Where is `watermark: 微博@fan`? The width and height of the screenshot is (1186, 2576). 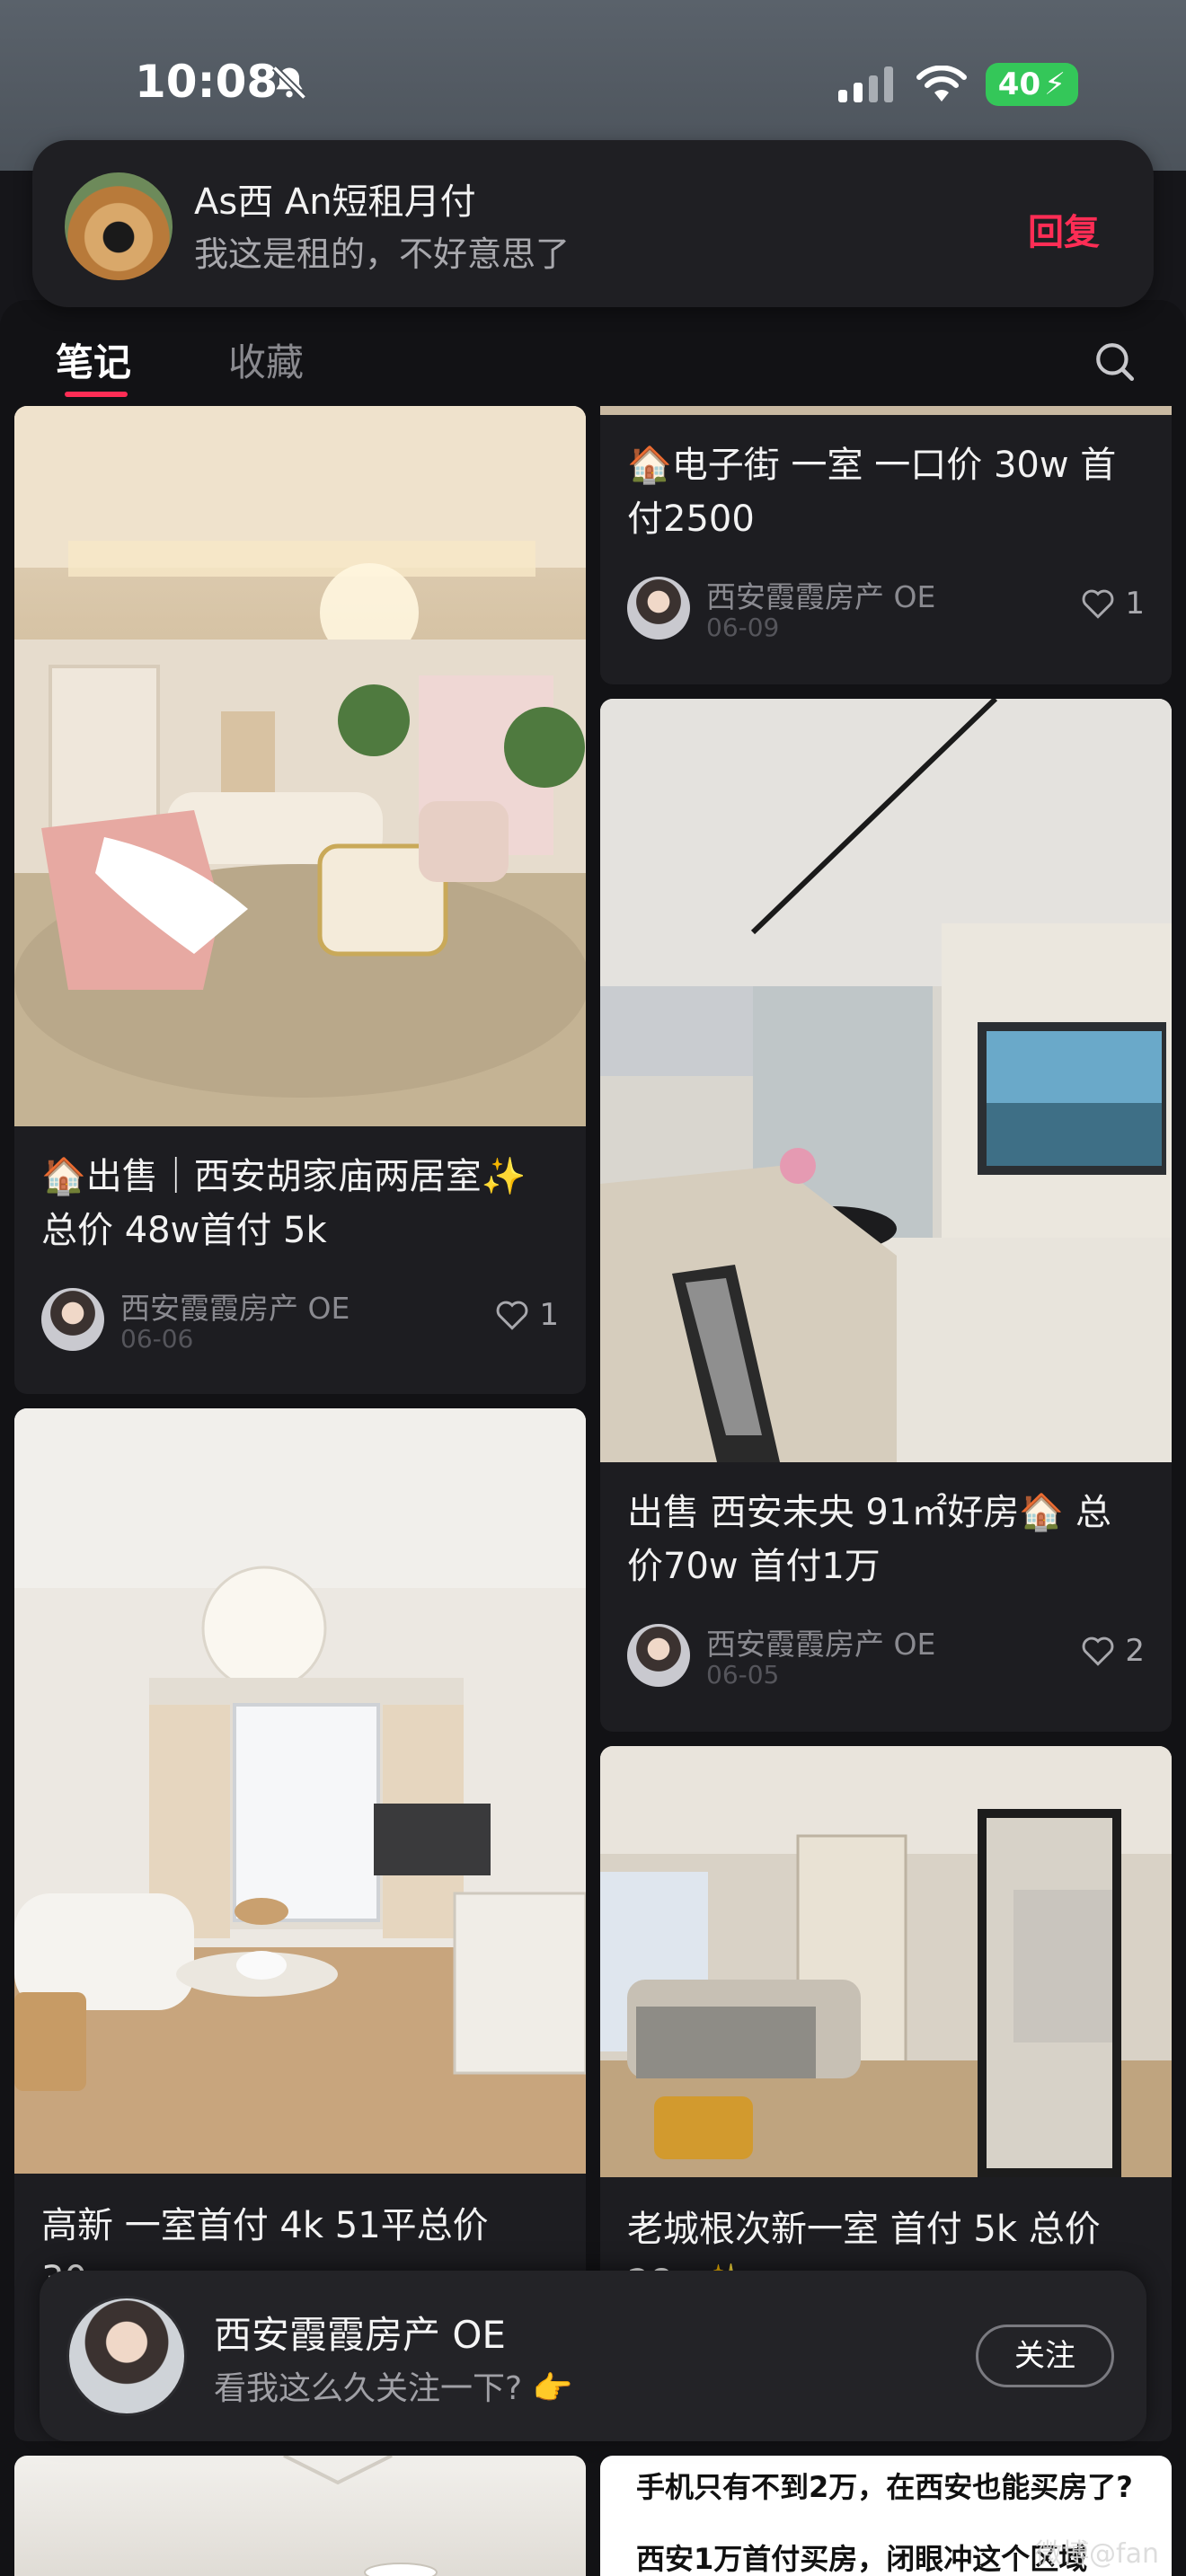
watermark: 微博@fan is located at coordinates (1097, 2554).